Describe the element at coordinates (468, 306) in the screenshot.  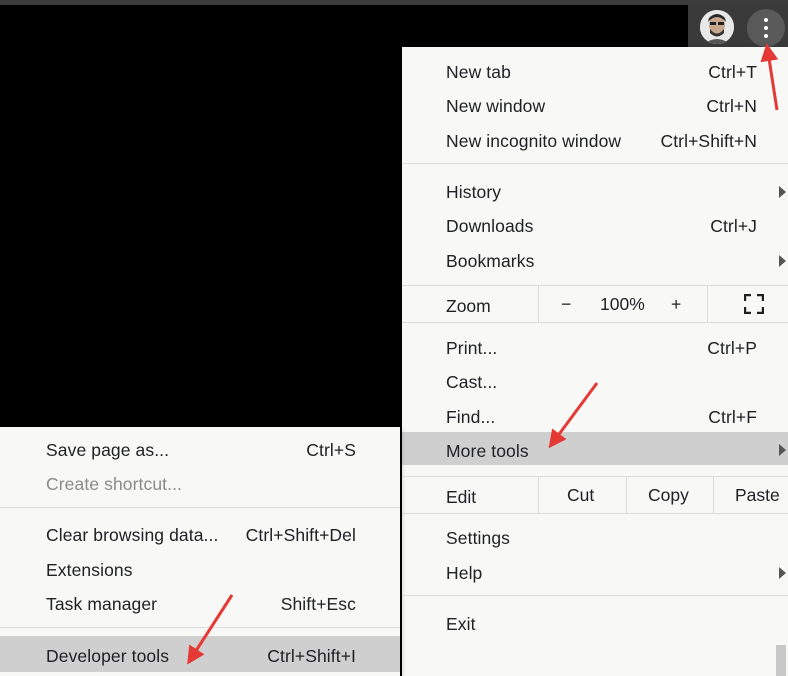
I see `zoom-label: Zoom` at that location.